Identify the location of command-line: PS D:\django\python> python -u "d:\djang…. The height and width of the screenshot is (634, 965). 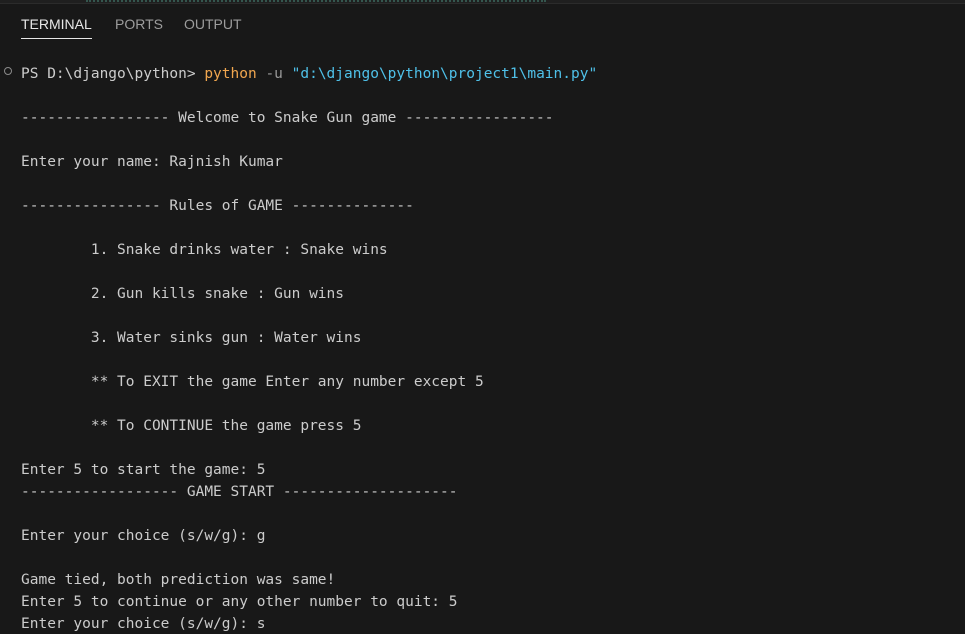
(309, 74).